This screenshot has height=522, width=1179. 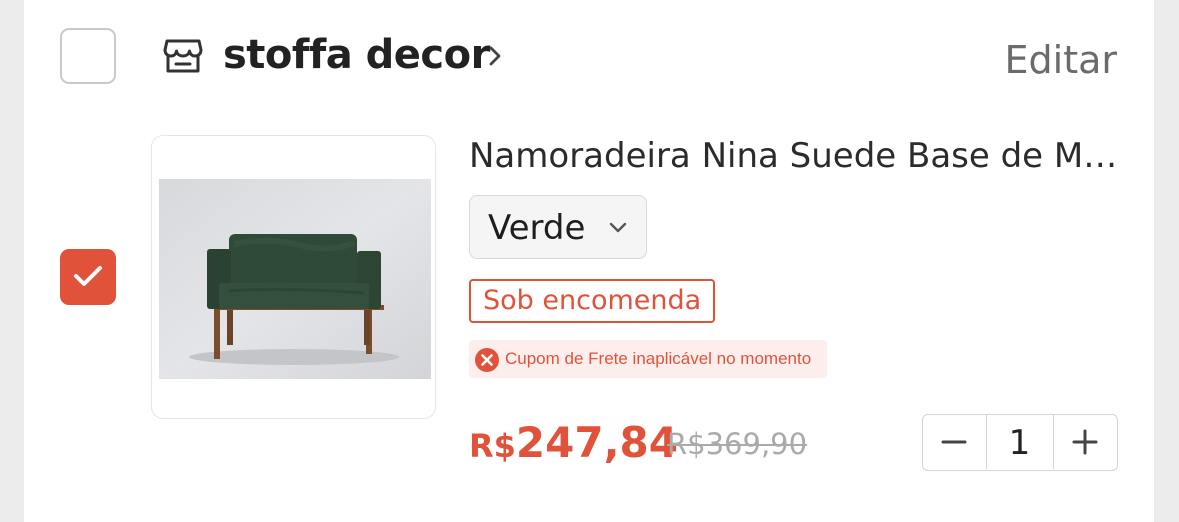 I want to click on store-icon, so click(x=183, y=58).